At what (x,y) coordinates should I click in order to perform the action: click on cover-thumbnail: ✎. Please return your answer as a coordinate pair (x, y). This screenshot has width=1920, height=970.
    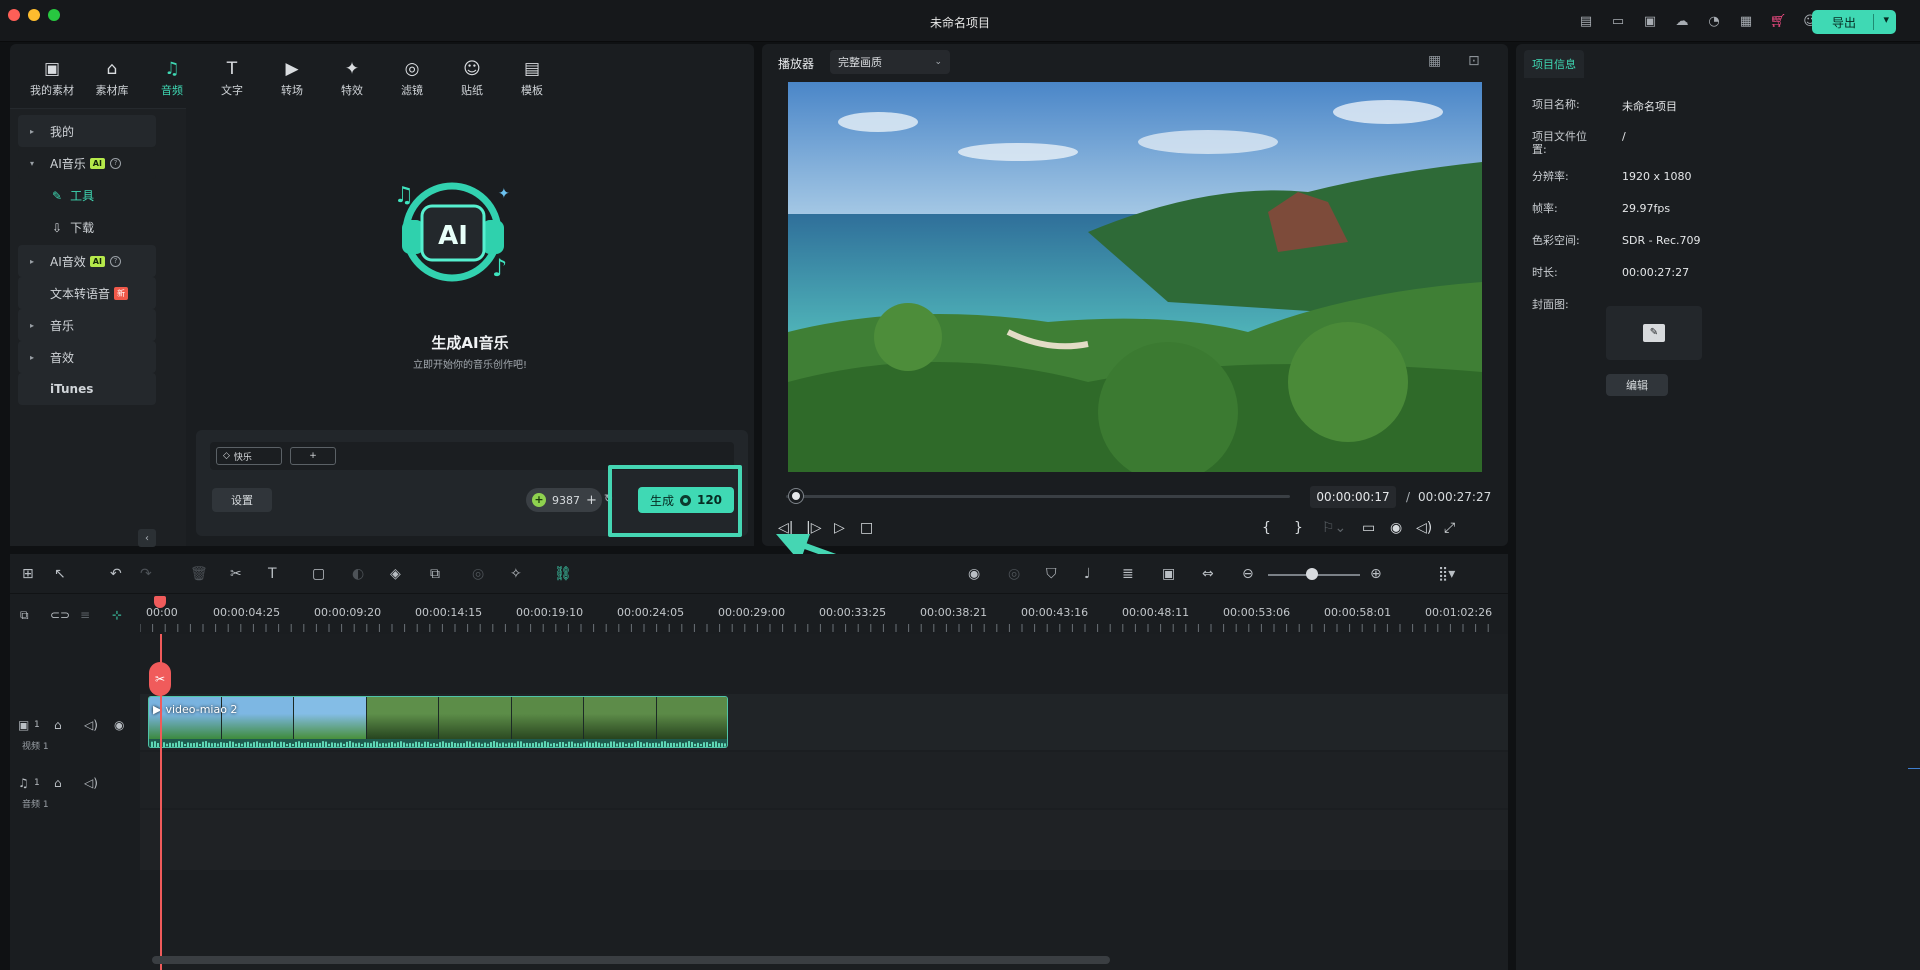
    Looking at the image, I should click on (1654, 333).